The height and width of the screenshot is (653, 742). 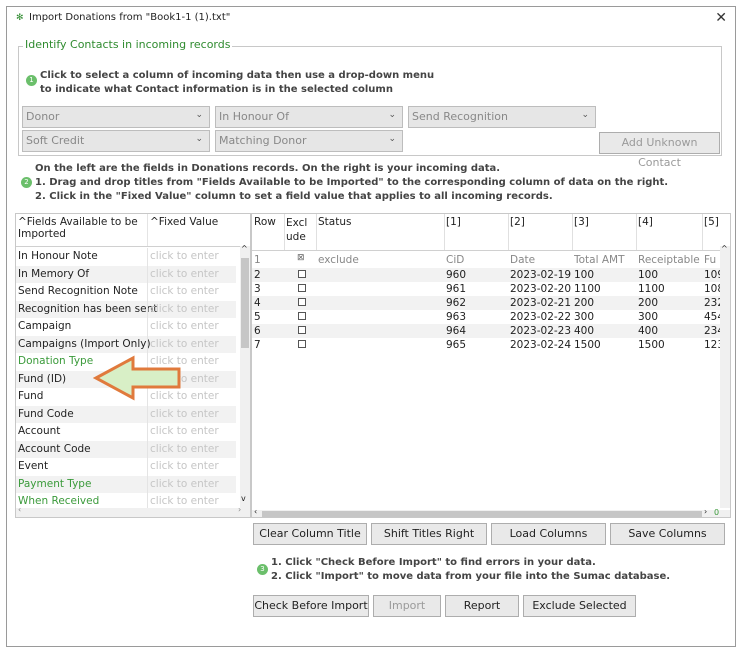 I want to click on field-name: Send Recognition Note, so click(x=78, y=291).